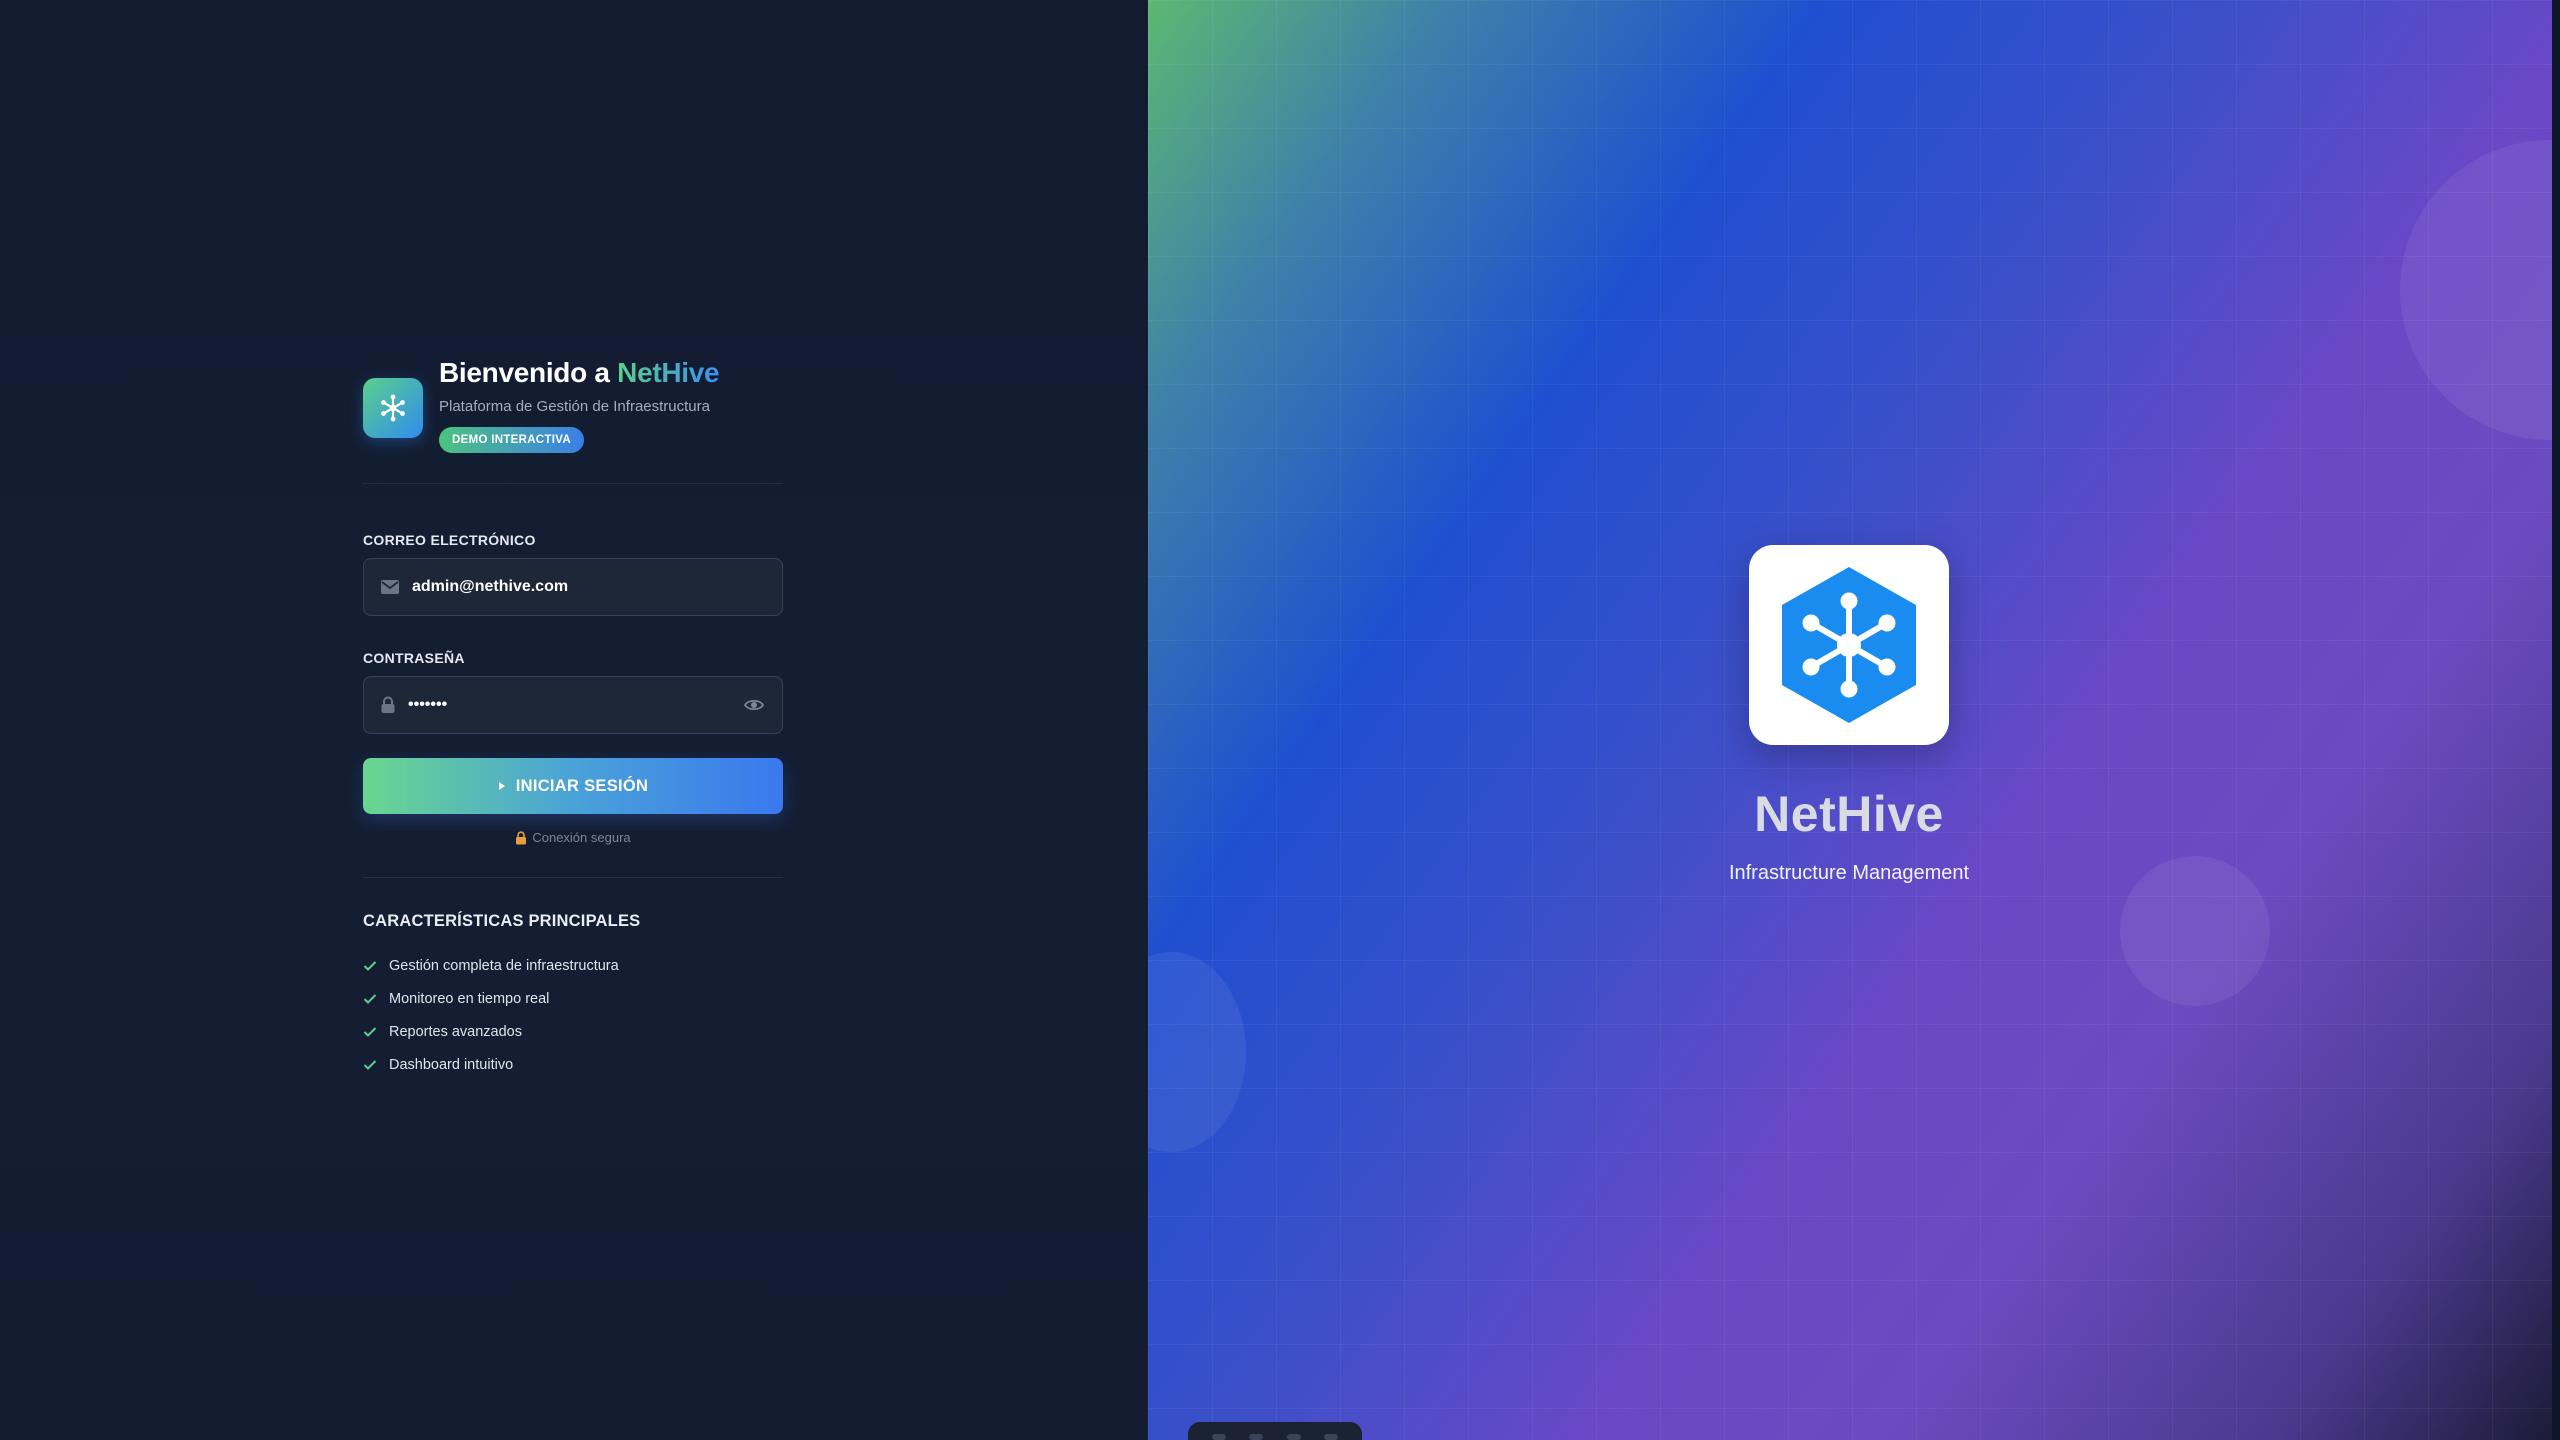  What do you see at coordinates (1275, 1431) in the screenshot?
I see `floating-toolbar` at bounding box center [1275, 1431].